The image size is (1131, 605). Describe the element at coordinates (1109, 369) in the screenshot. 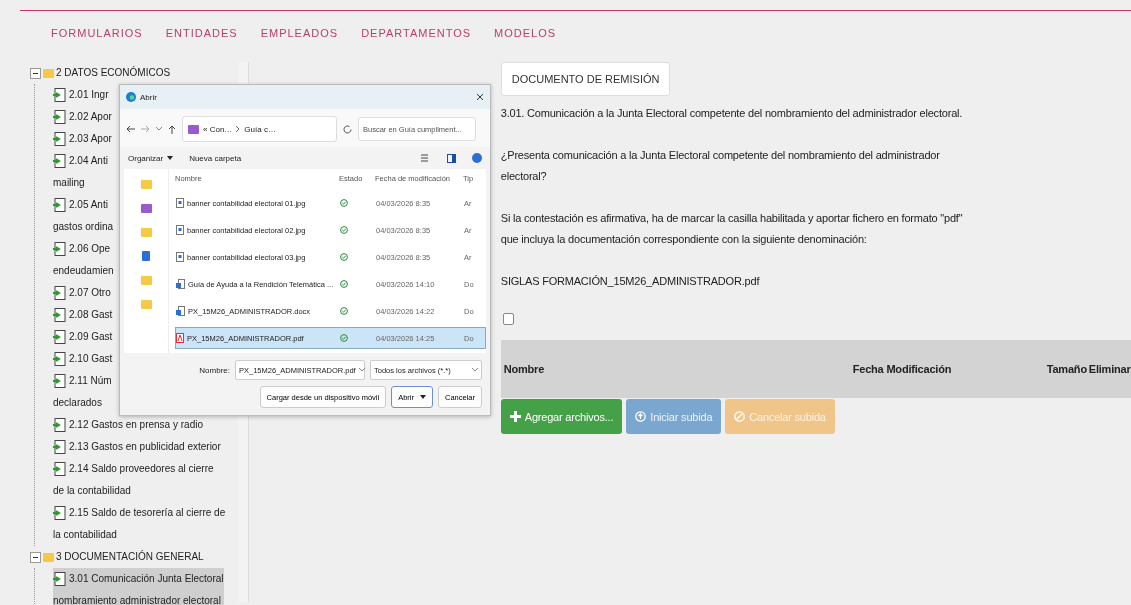

I see `column-header: Eliminar` at that location.